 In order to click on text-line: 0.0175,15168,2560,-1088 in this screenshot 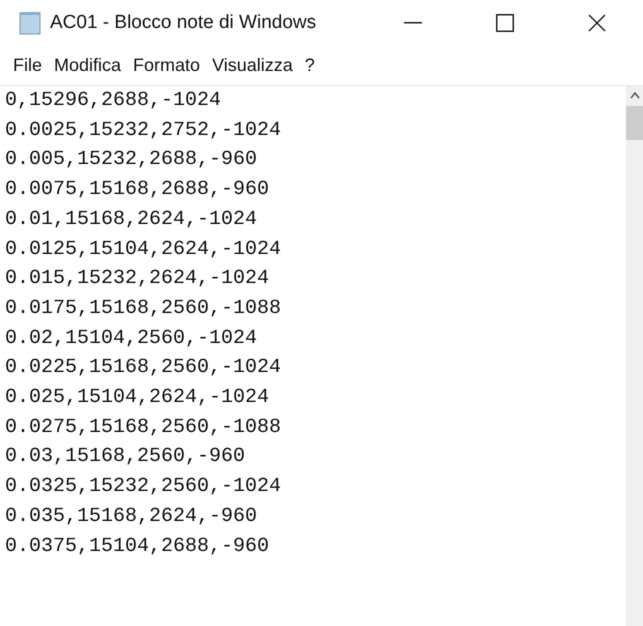, I will do `click(143, 309)`.